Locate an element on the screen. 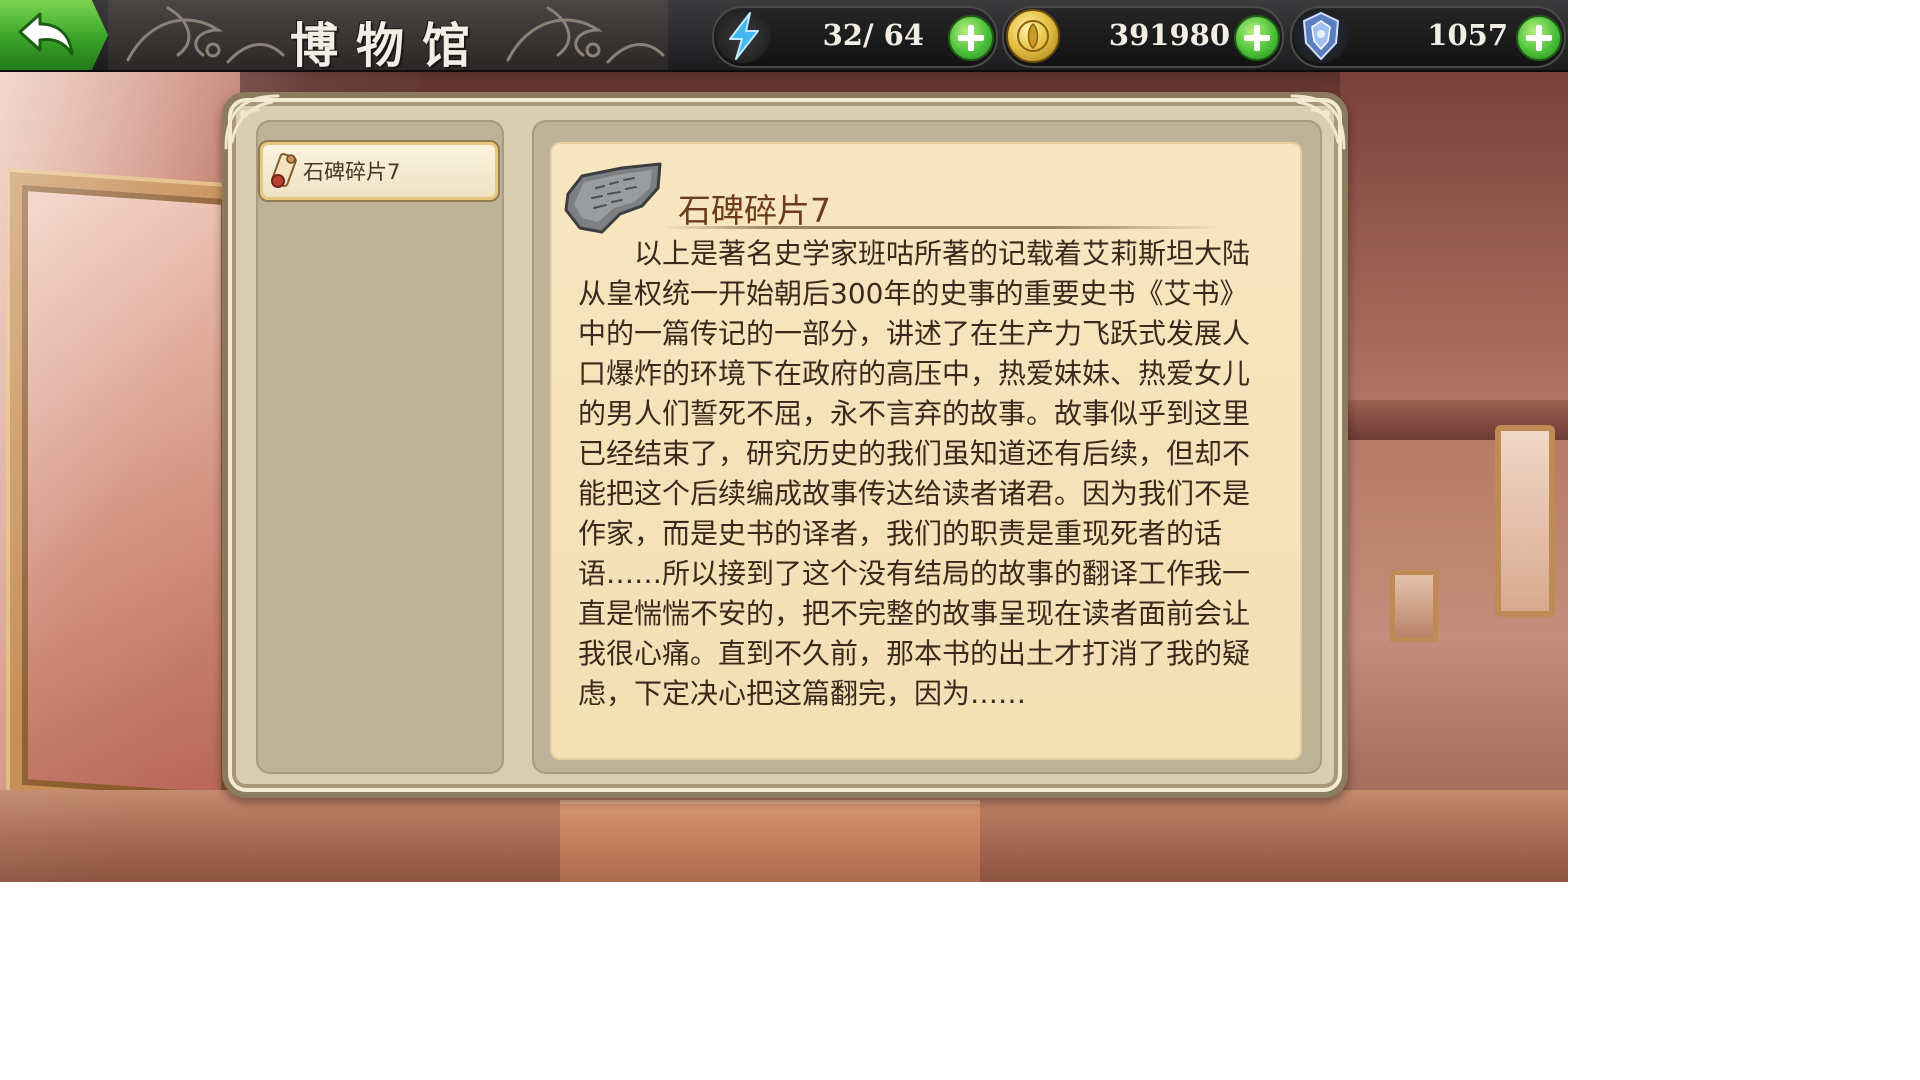 This screenshot has width=1920, height=1080. background-bench is located at coordinates (770, 841).